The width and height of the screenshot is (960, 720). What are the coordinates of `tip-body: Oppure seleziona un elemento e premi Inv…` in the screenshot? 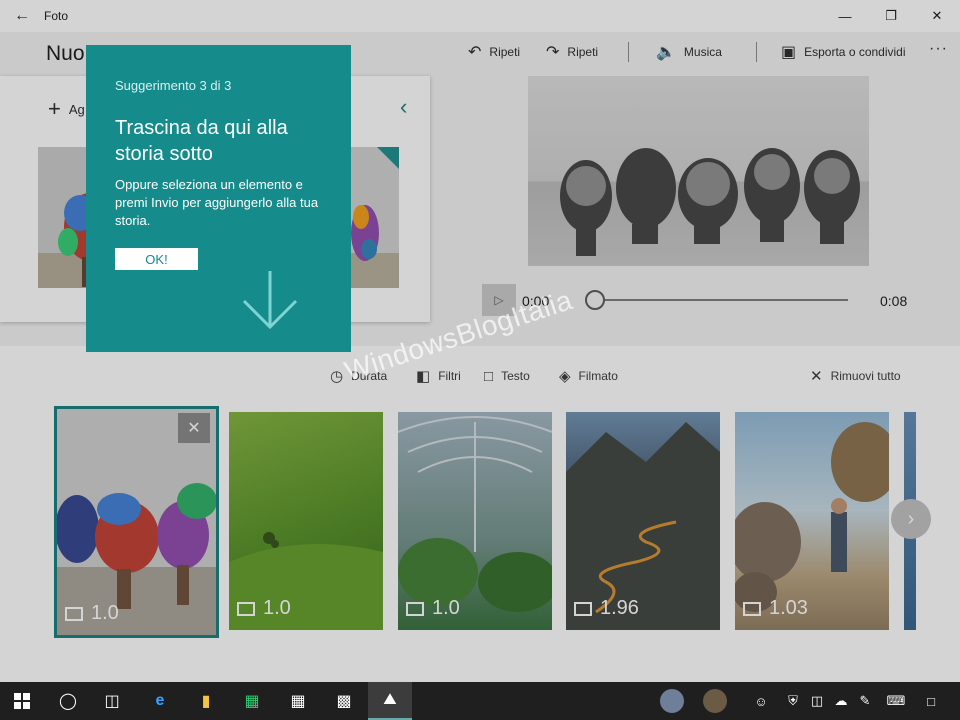 It's located at (217, 202).